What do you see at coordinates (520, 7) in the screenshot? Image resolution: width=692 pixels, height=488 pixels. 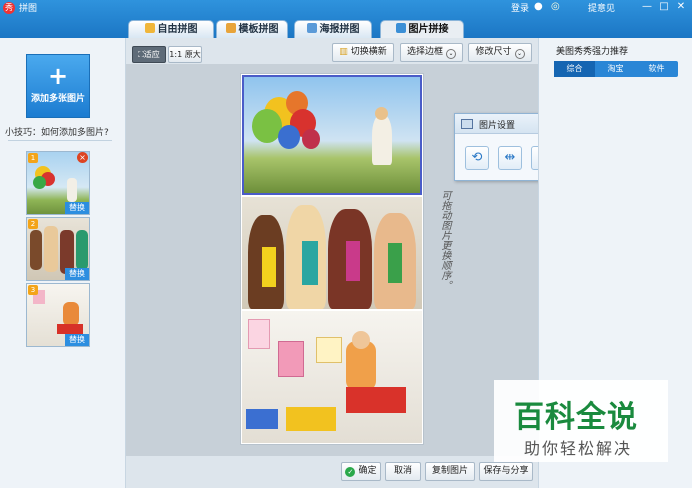 I see `login-link: 登录` at bounding box center [520, 7].